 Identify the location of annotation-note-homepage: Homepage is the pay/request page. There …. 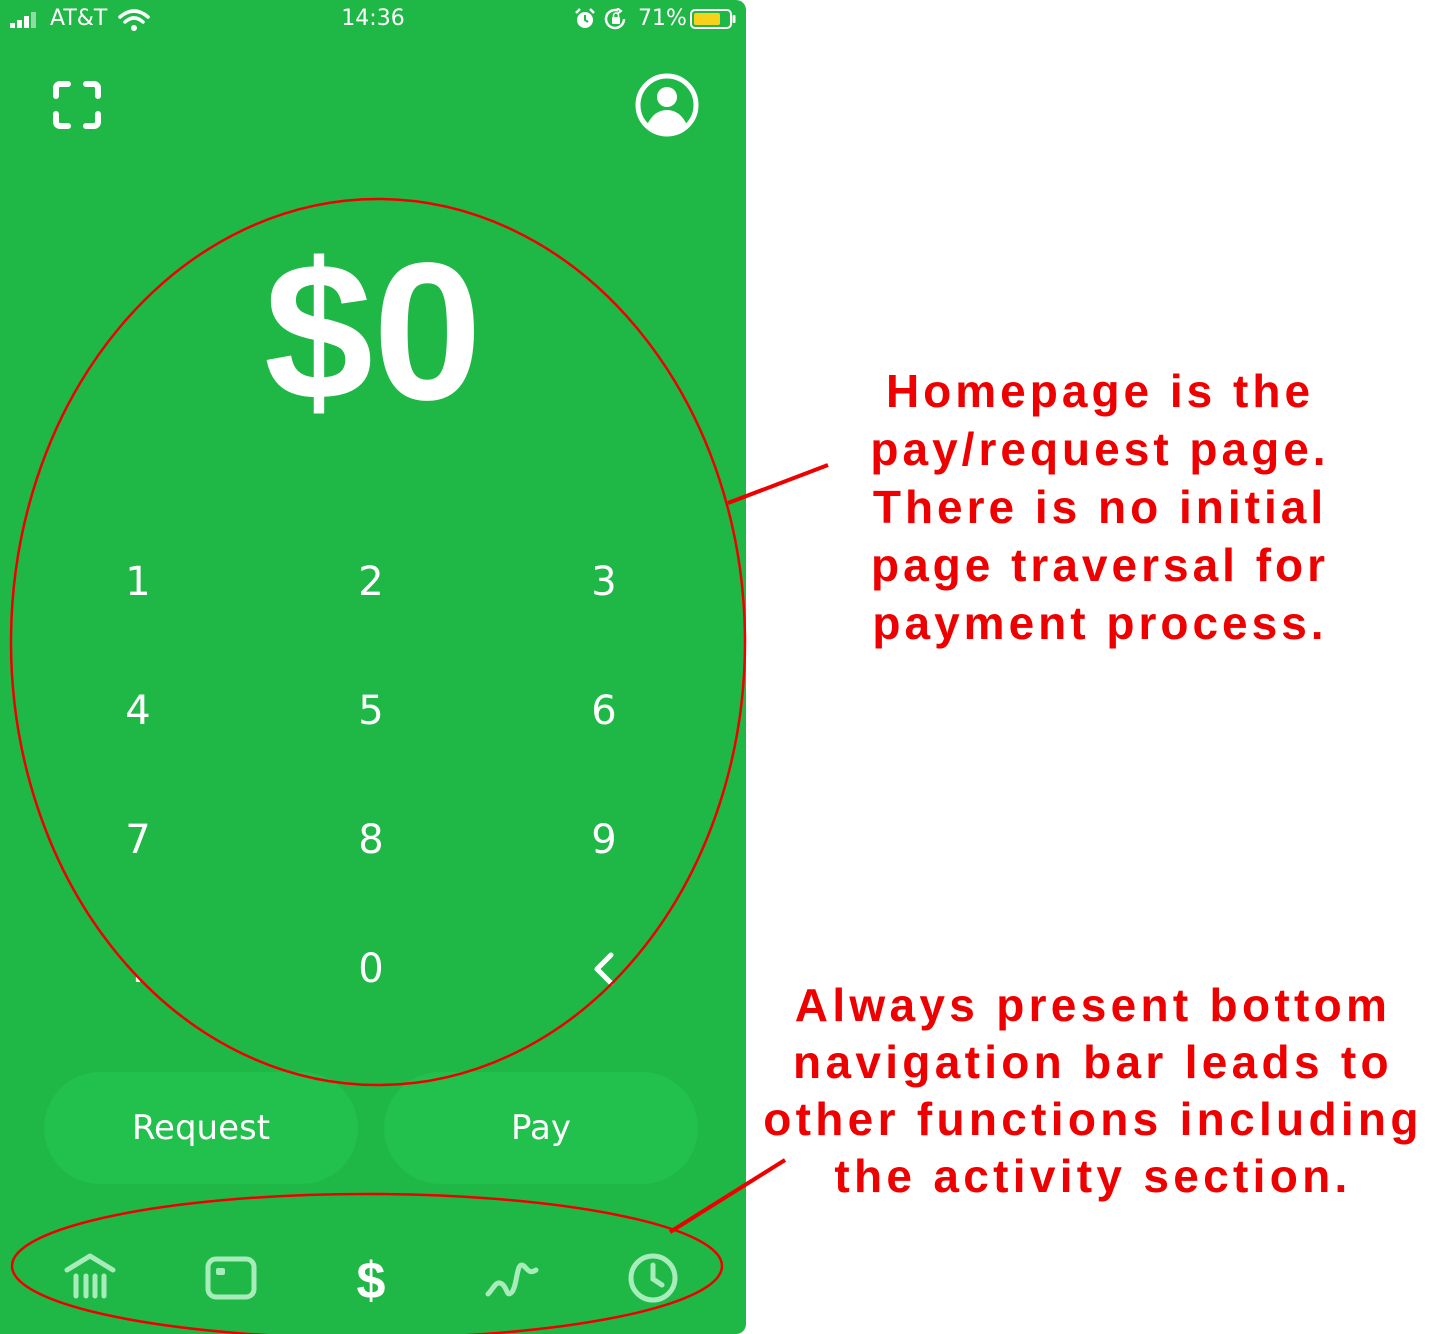
(1100, 507).